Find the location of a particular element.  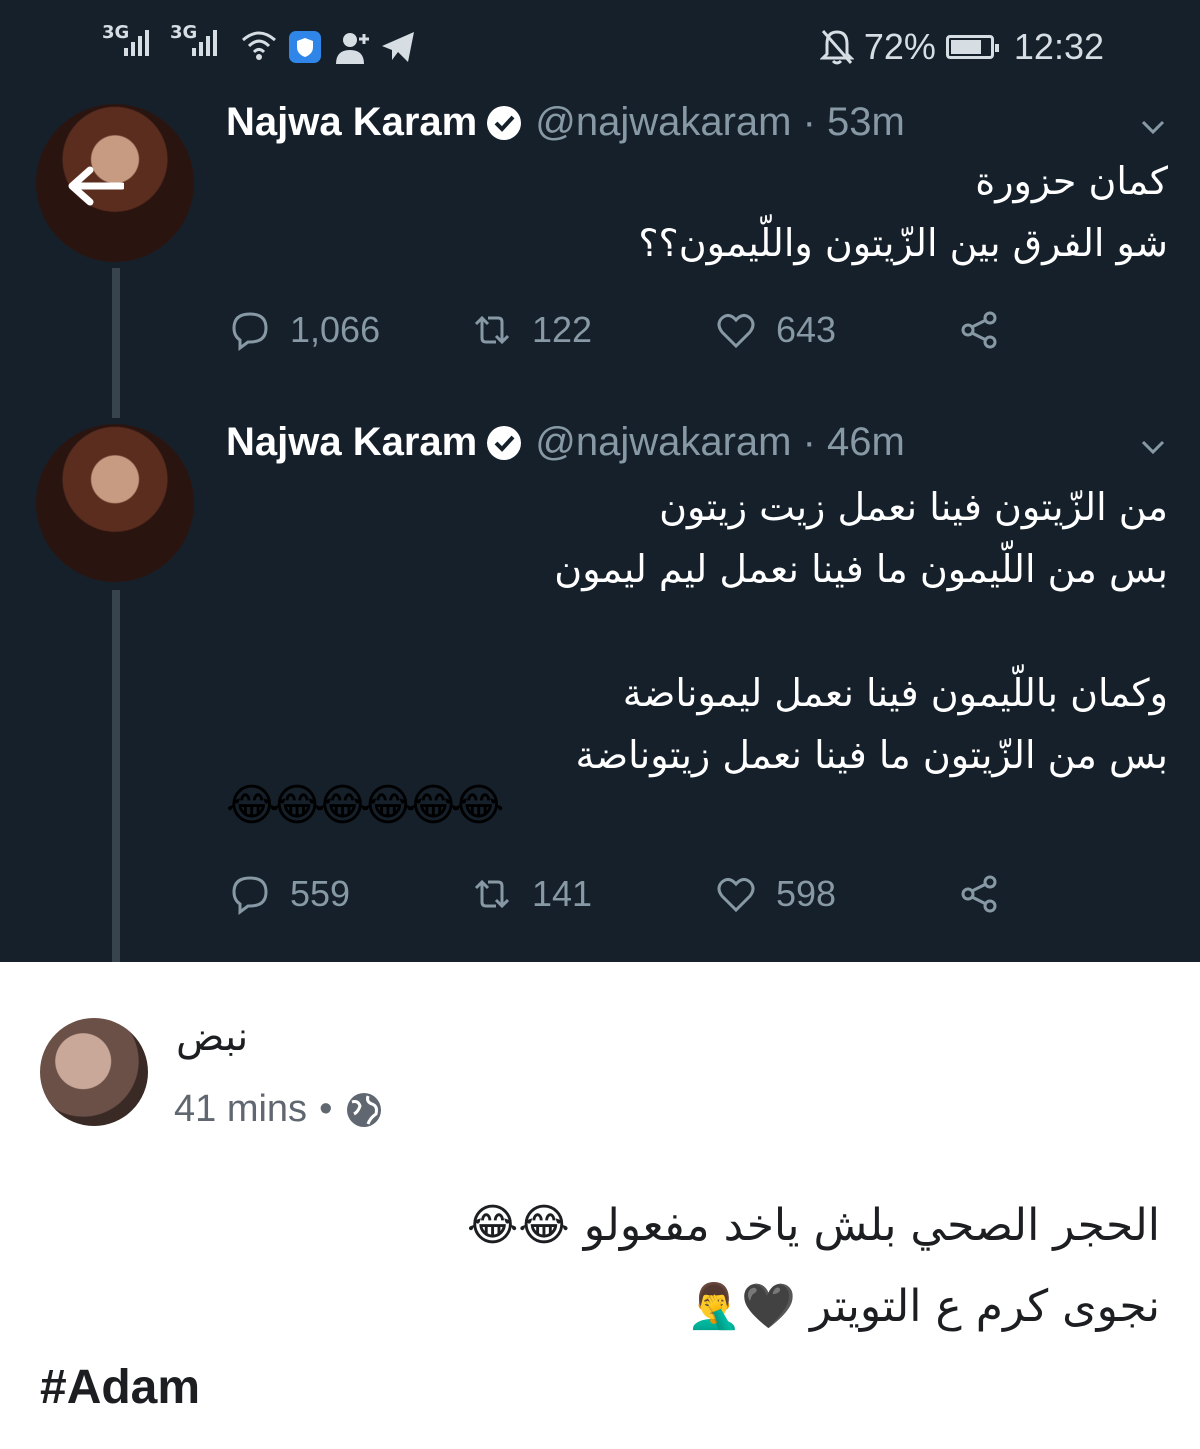

tweet-handle-time: @najwakaram · 53m is located at coordinates (720, 122).